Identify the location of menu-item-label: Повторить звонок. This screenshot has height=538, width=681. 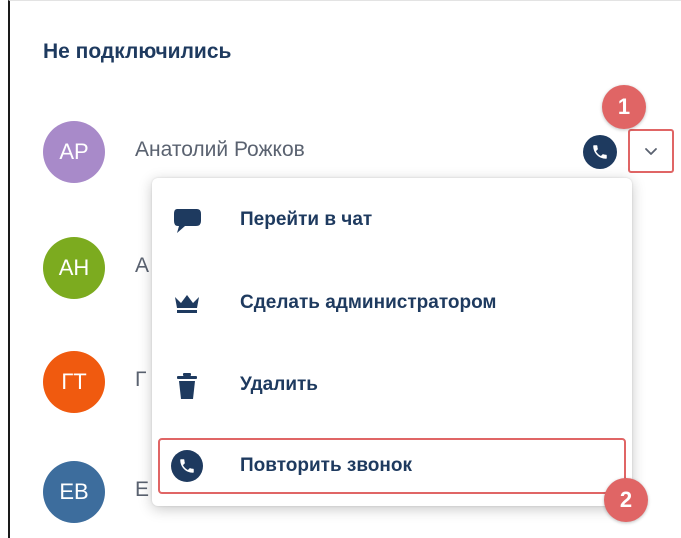
(326, 465).